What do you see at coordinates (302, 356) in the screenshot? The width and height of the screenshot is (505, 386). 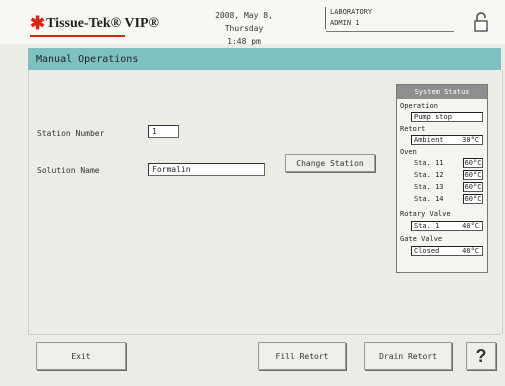 I see `fill-retort-button: Fill Retort` at bounding box center [302, 356].